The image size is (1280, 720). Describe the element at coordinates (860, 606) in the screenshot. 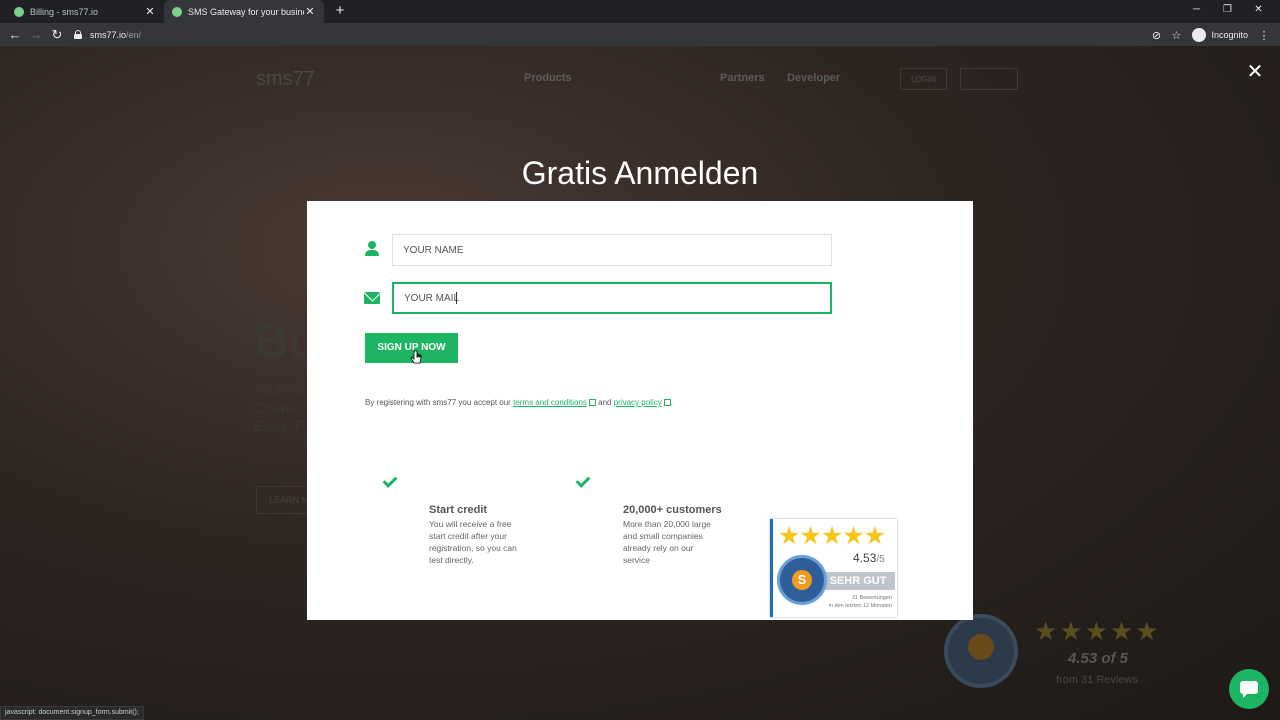

I see `review-period-line: in den letzten 12 Monaten` at that location.